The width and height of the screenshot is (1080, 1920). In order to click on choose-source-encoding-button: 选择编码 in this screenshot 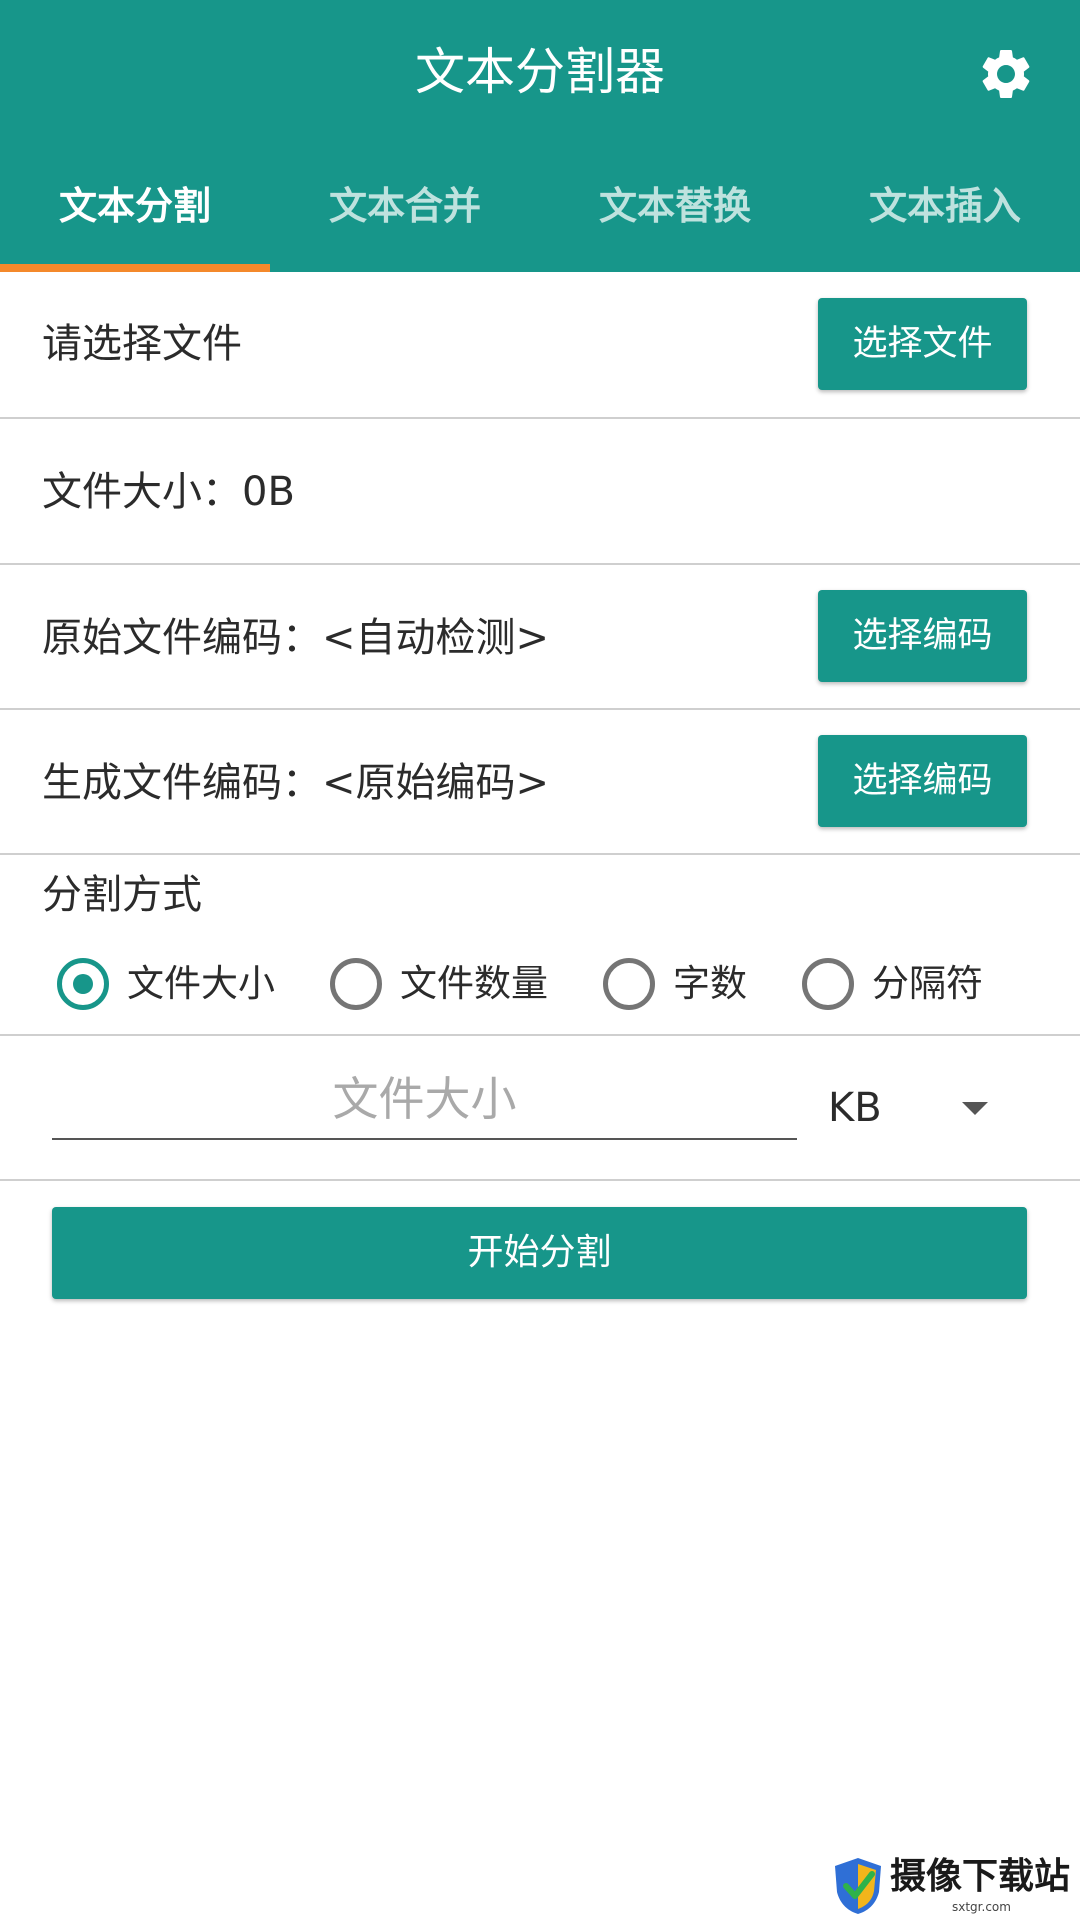, I will do `click(922, 636)`.